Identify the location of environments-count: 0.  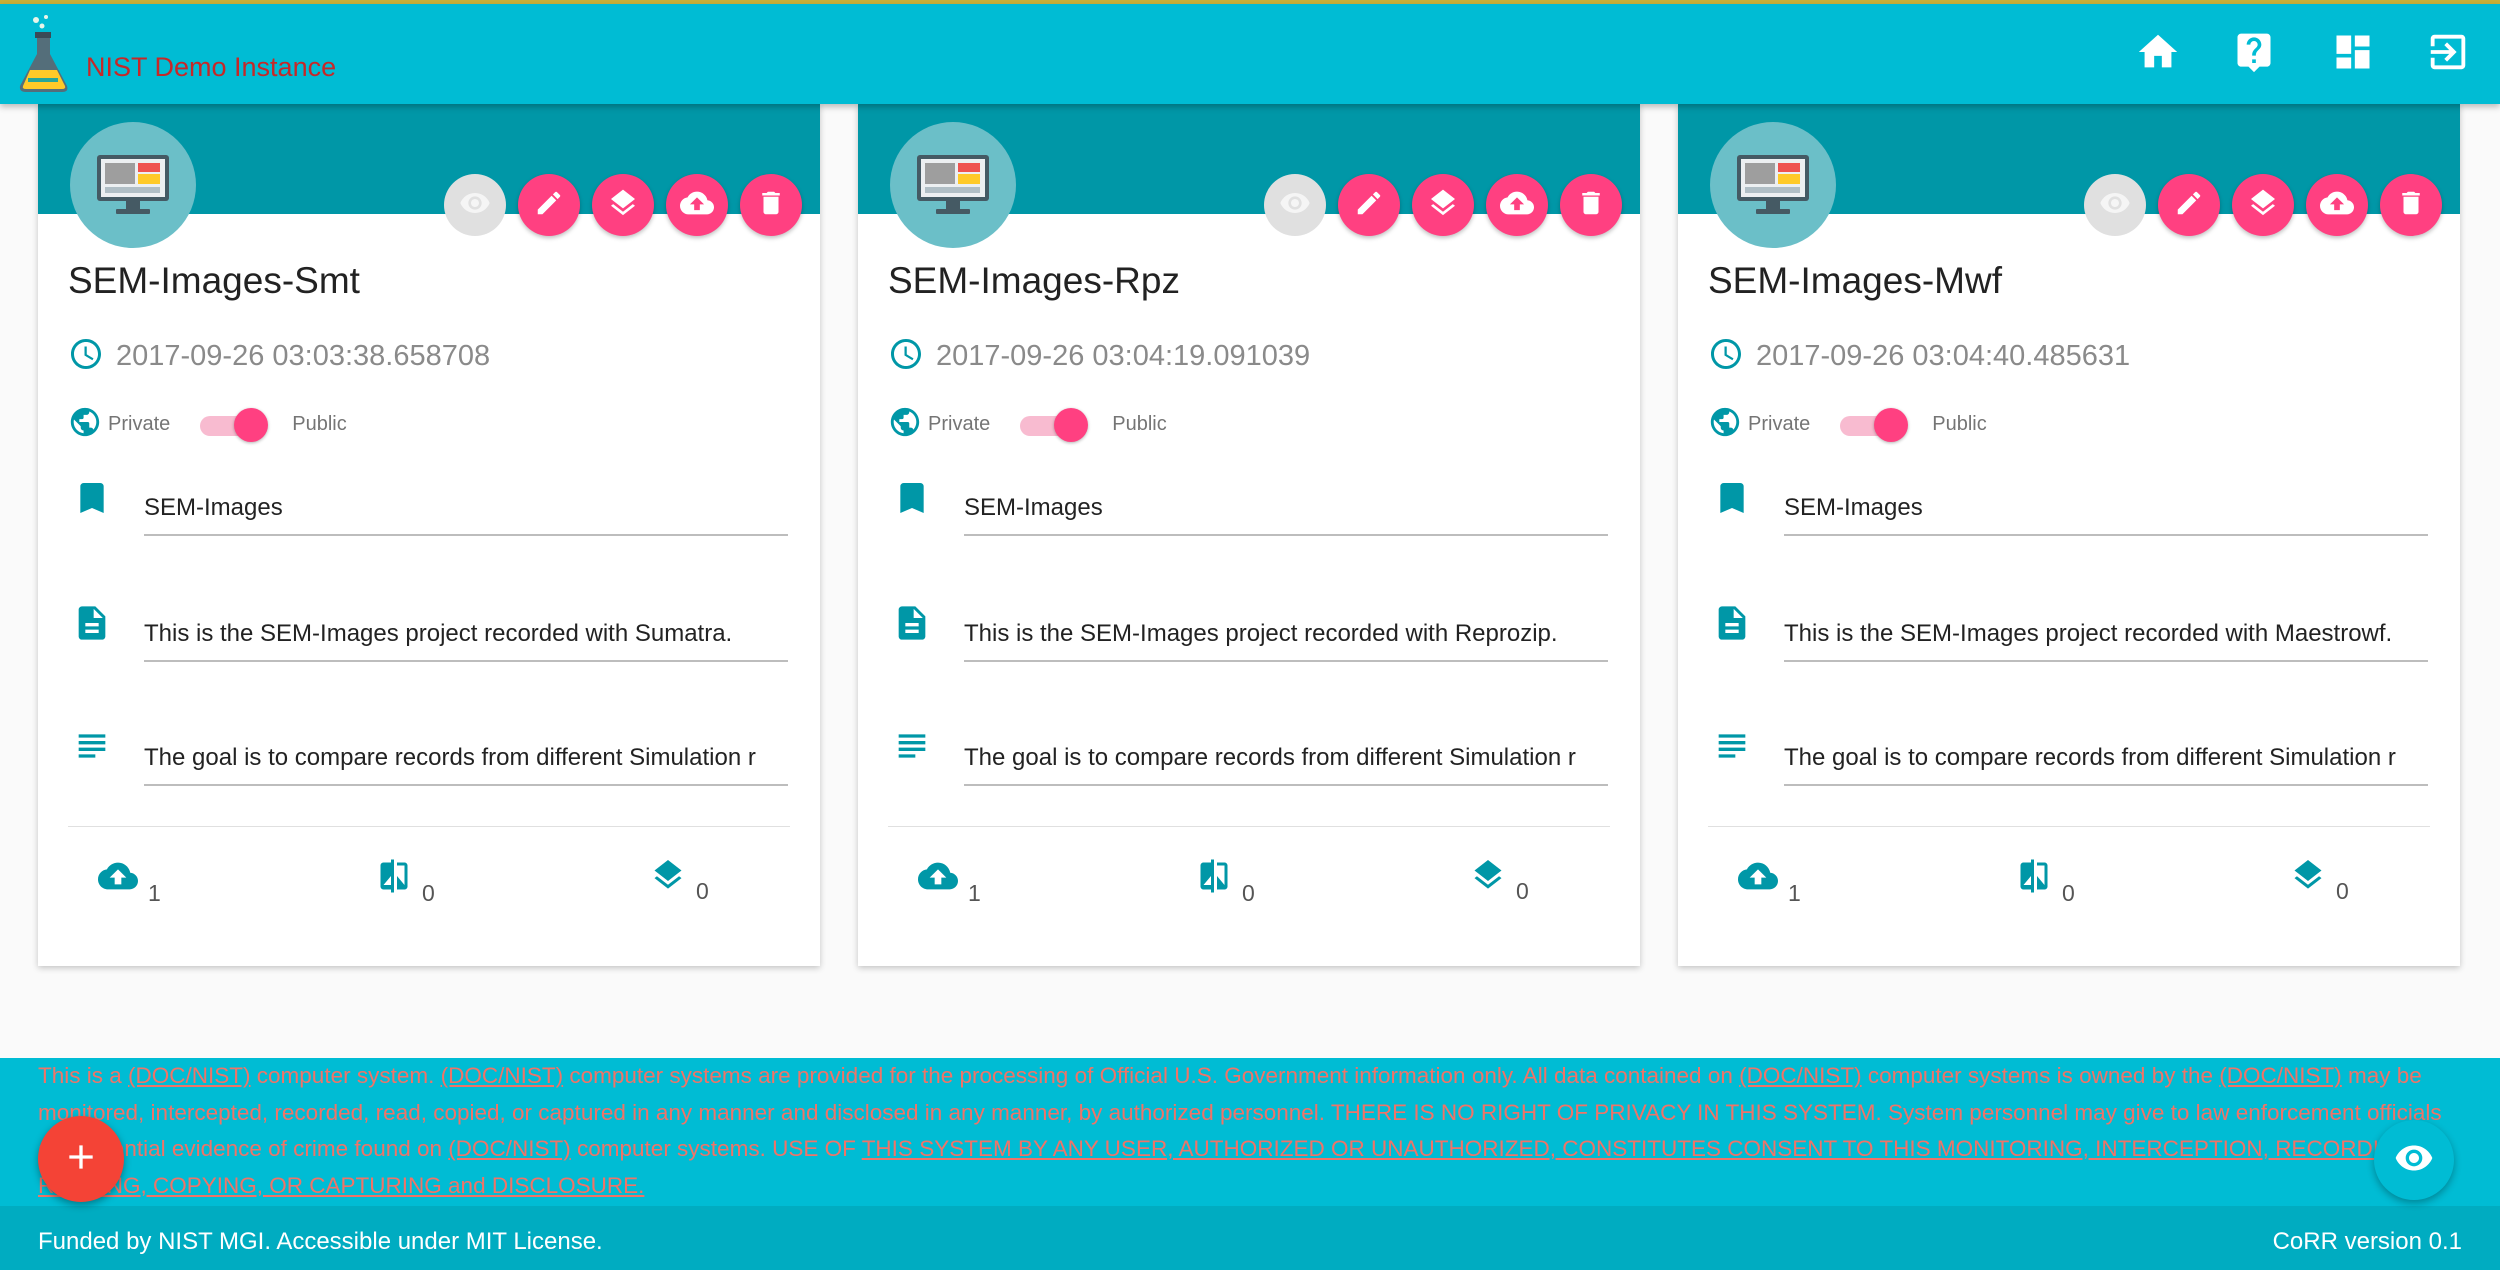
(702, 891).